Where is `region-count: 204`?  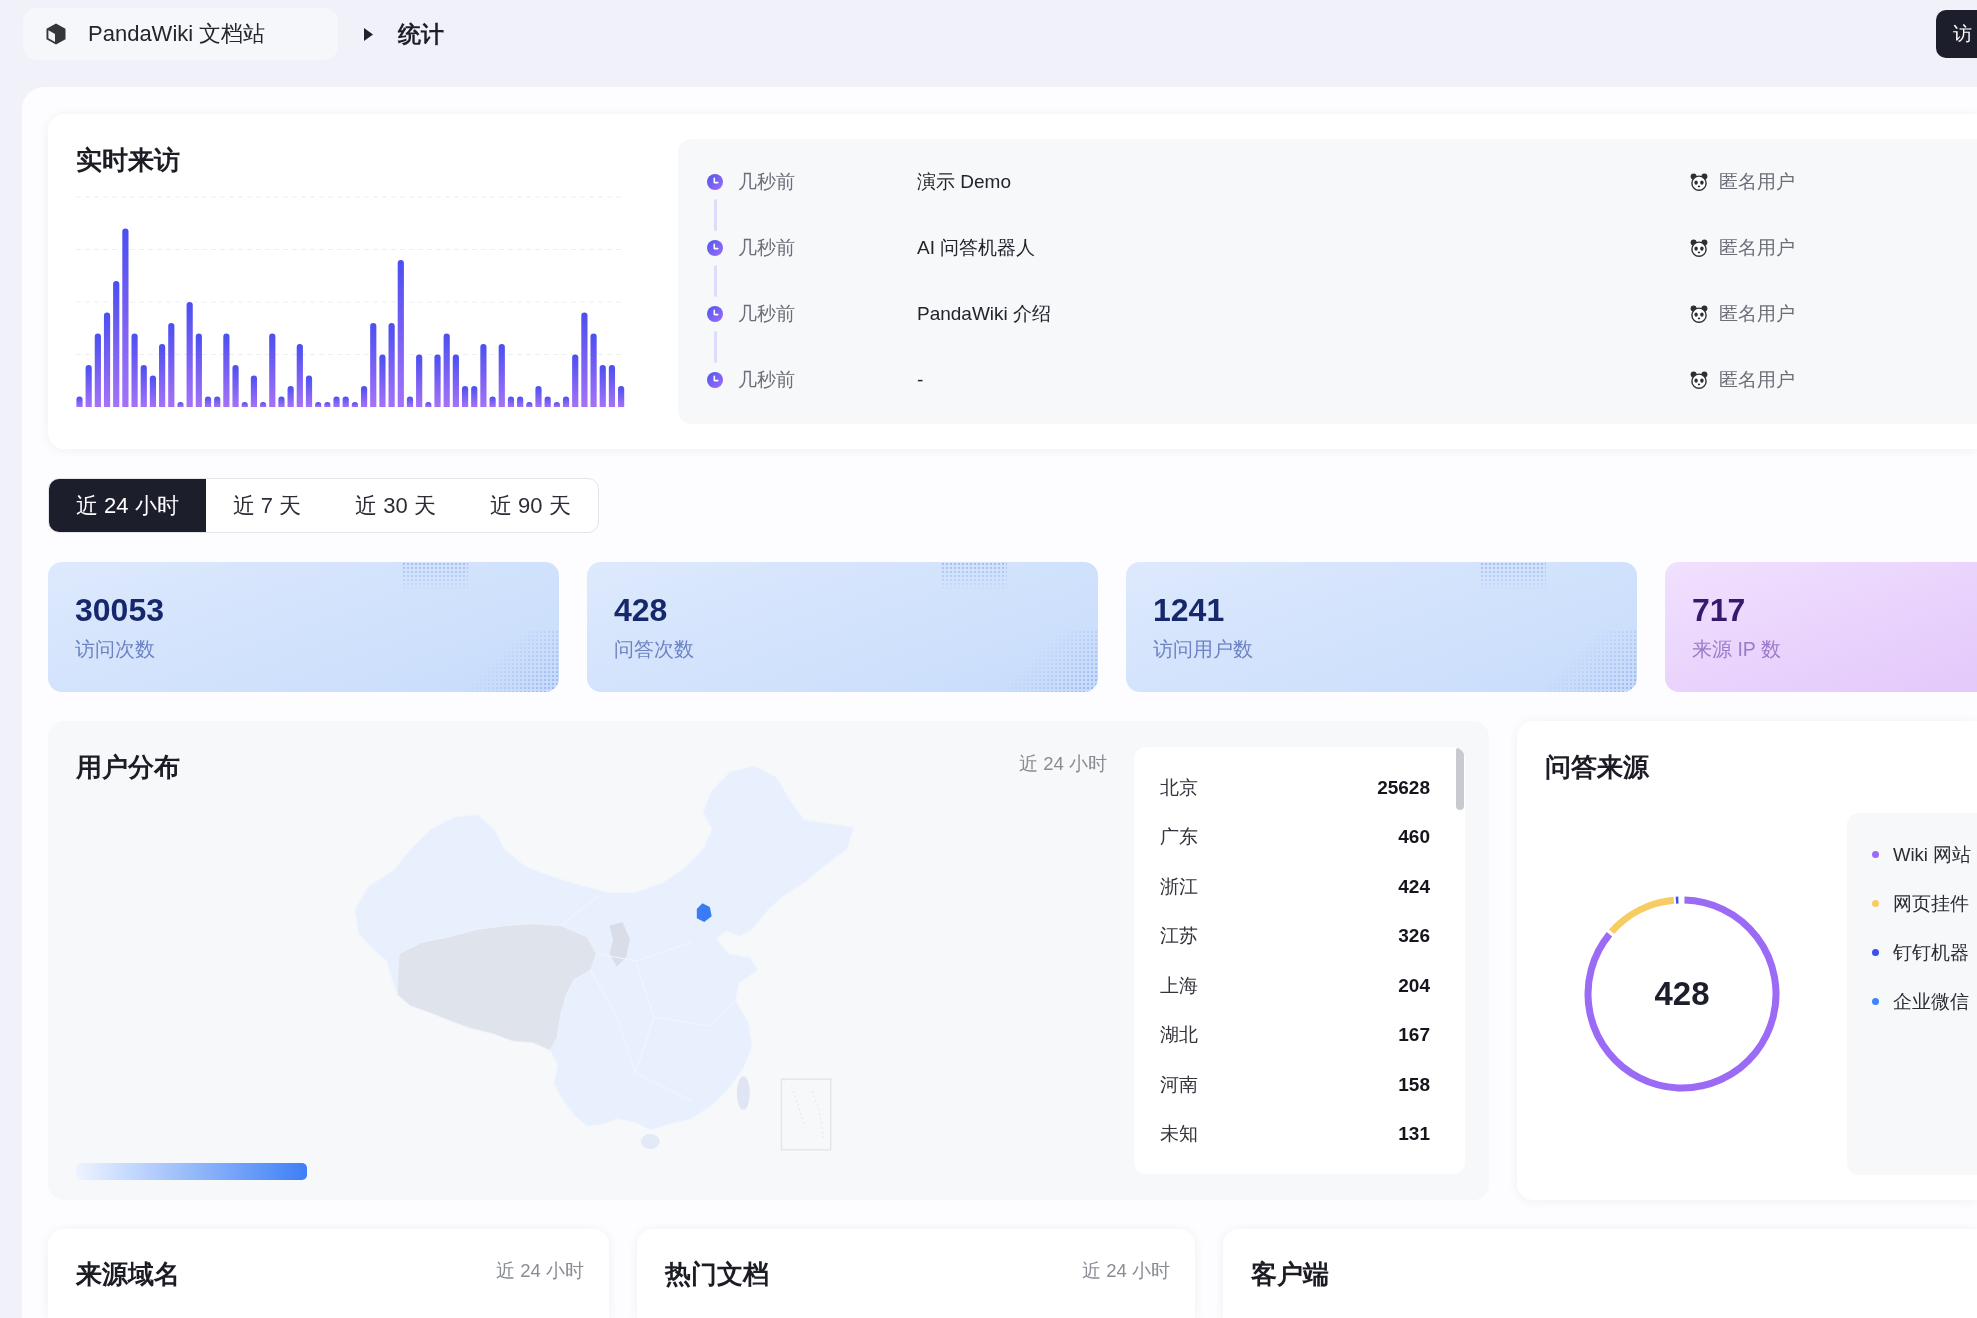
region-count: 204 is located at coordinates (1414, 985).